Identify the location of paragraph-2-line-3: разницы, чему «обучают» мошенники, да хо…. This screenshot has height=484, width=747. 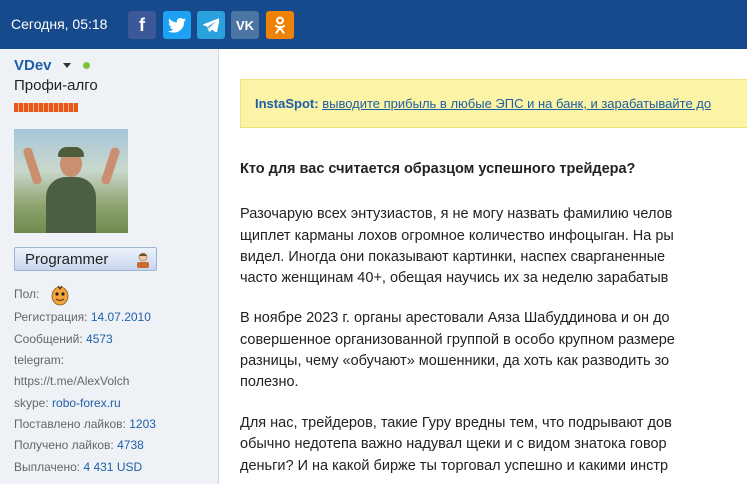
(455, 361).